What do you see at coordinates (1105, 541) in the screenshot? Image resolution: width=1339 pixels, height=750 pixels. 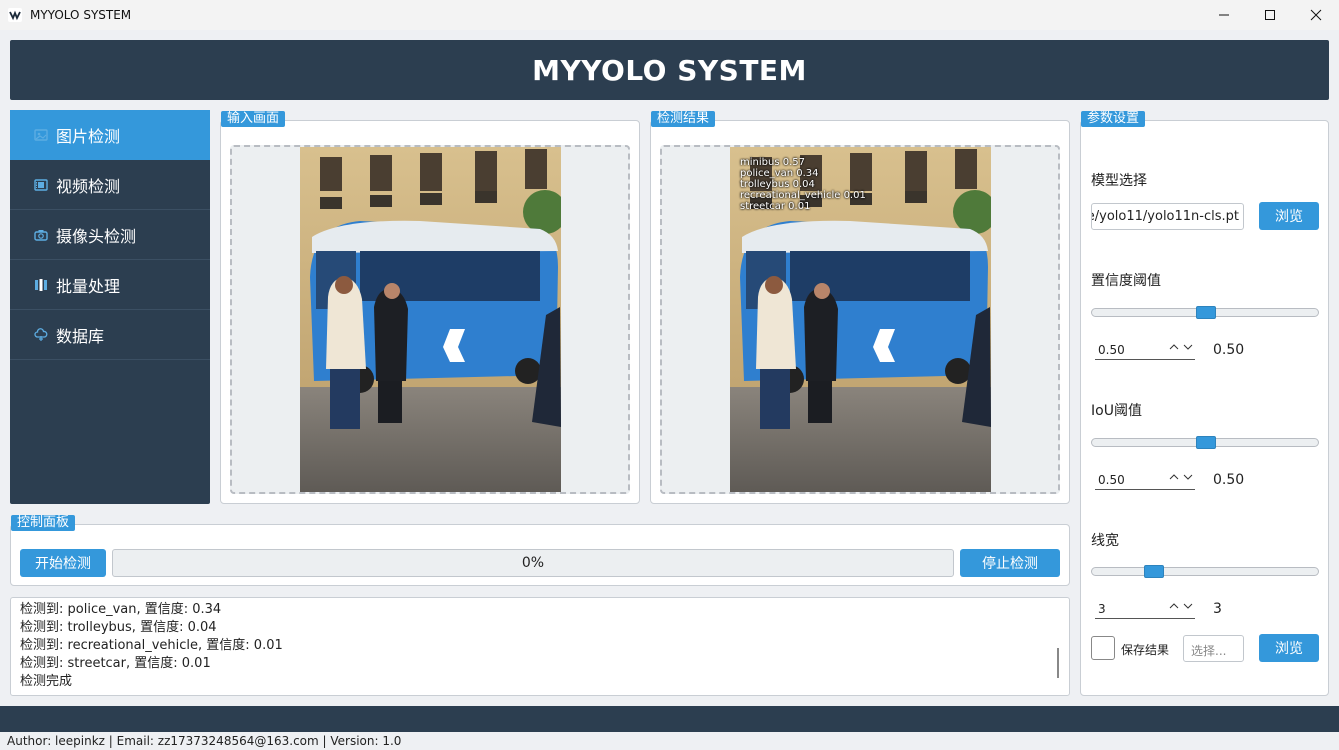 I see `linewidth-label: 线宽` at bounding box center [1105, 541].